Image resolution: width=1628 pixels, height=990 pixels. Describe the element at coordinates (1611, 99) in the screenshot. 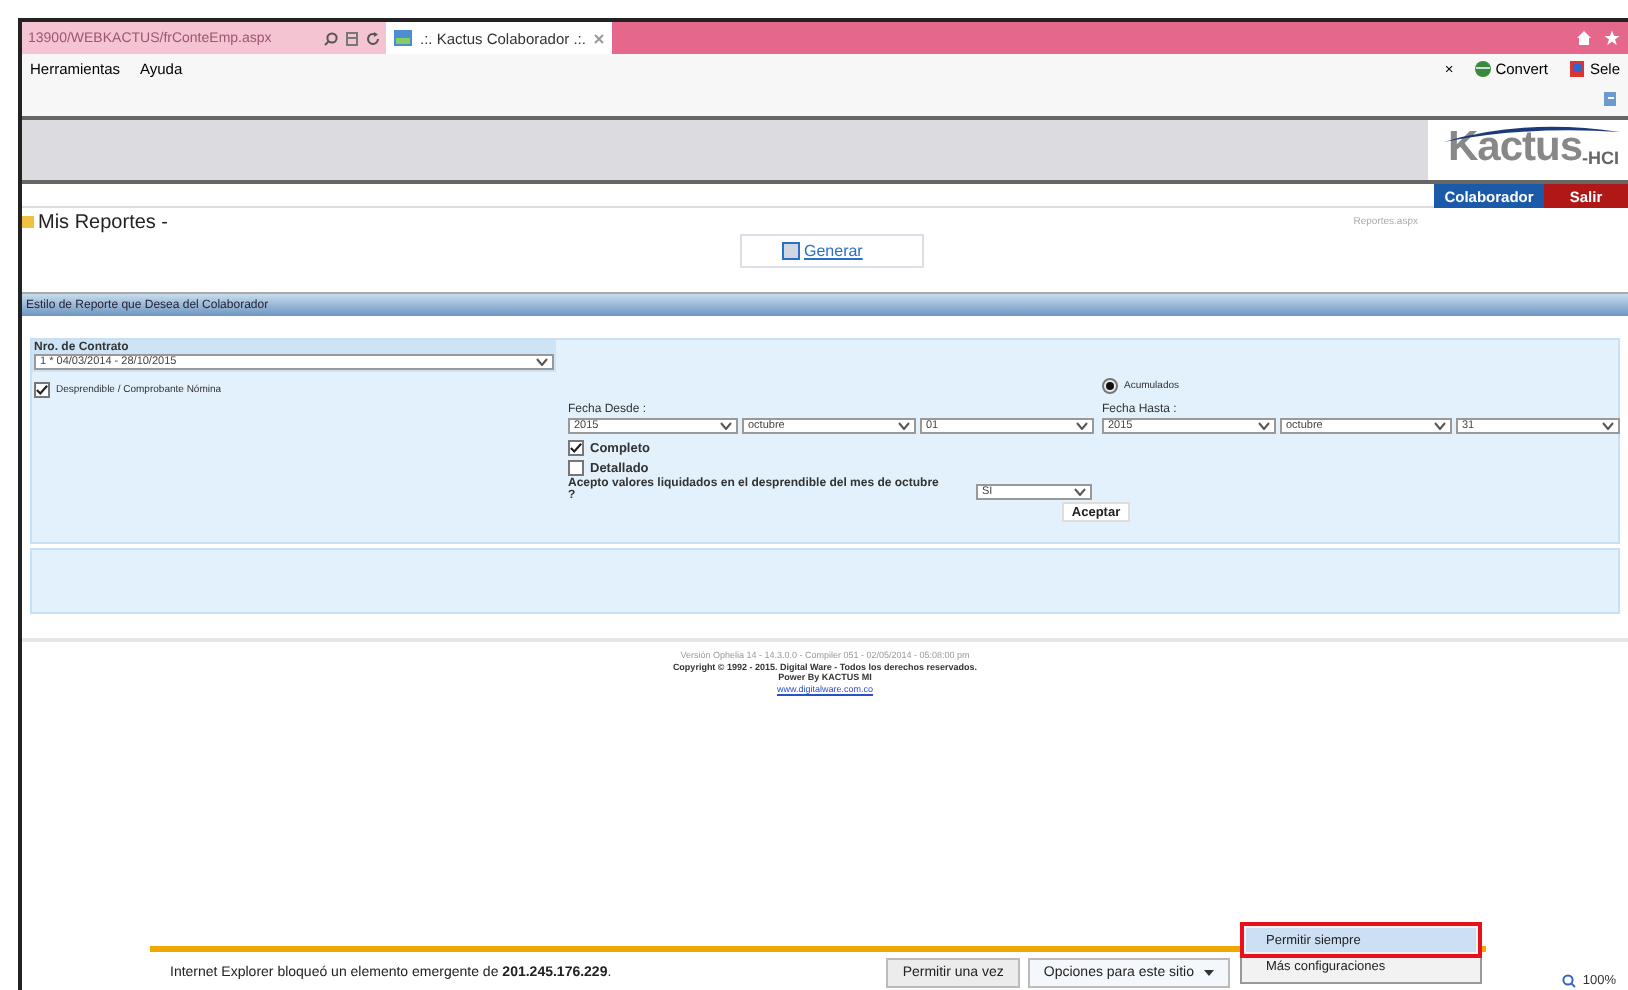

I see `page-tool-icon` at that location.